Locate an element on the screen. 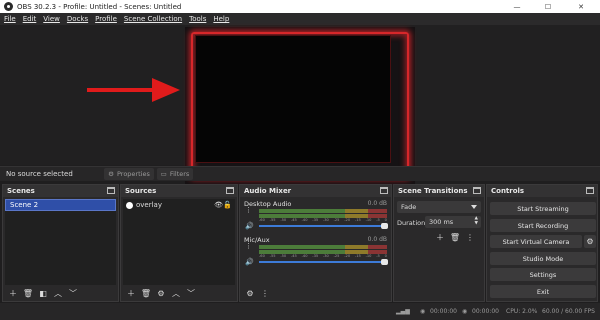 The width and height of the screenshot is (600, 320). transition-selected: Fade is located at coordinates (409, 207).